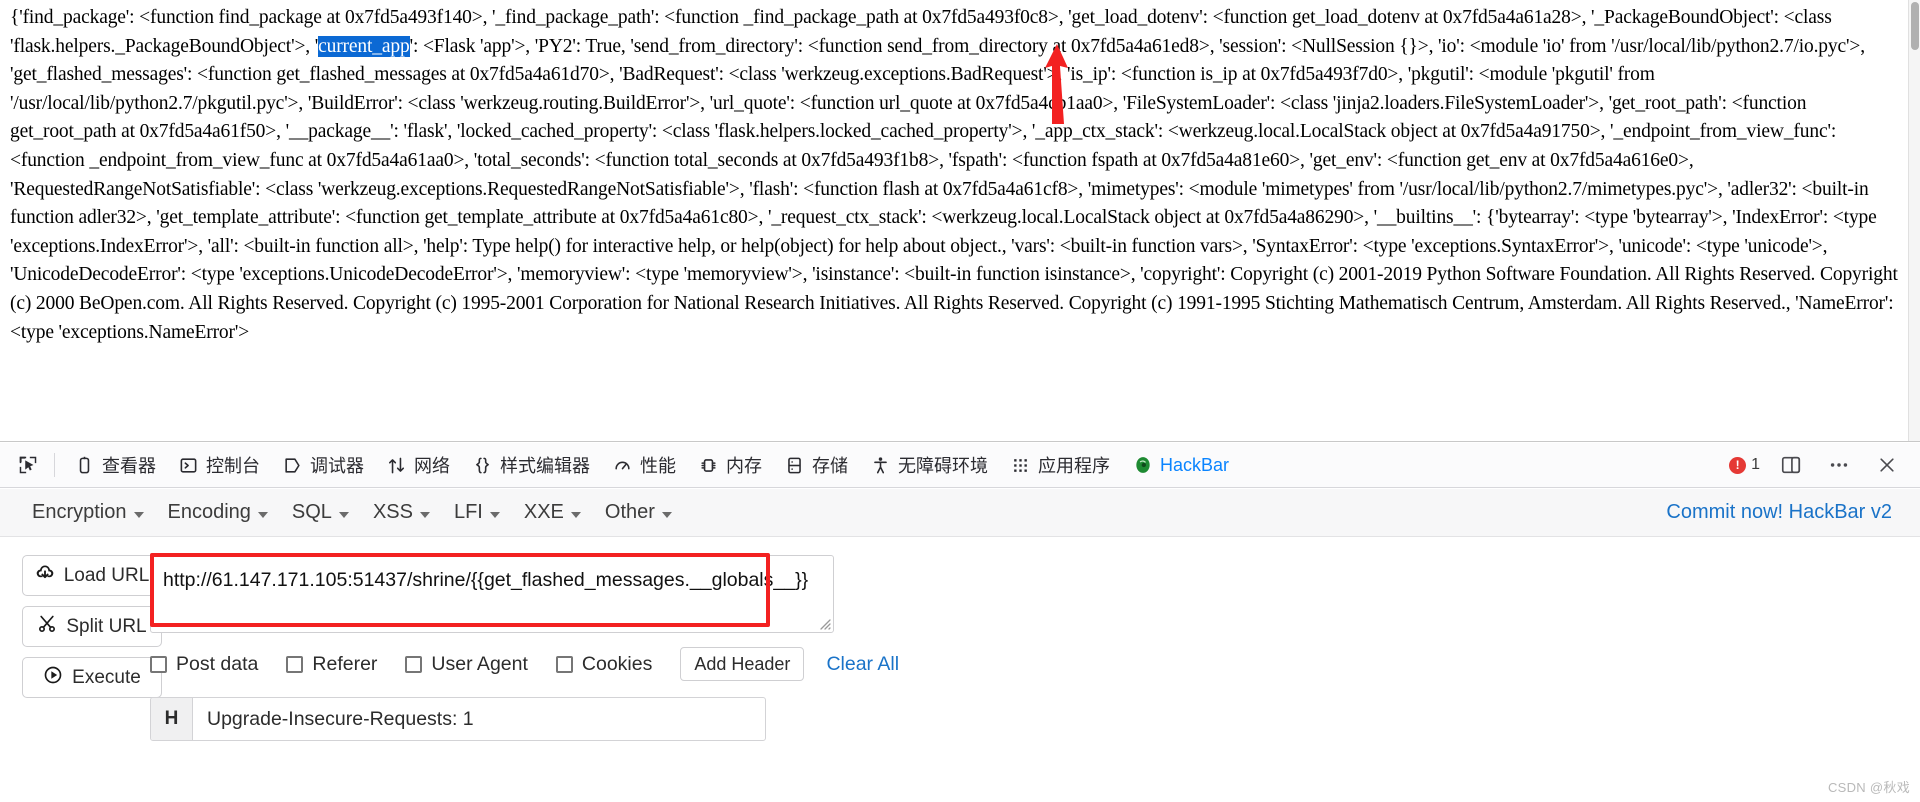  I want to click on header-row: H Upgrade-Insecure-Requests: 1, so click(458, 719).